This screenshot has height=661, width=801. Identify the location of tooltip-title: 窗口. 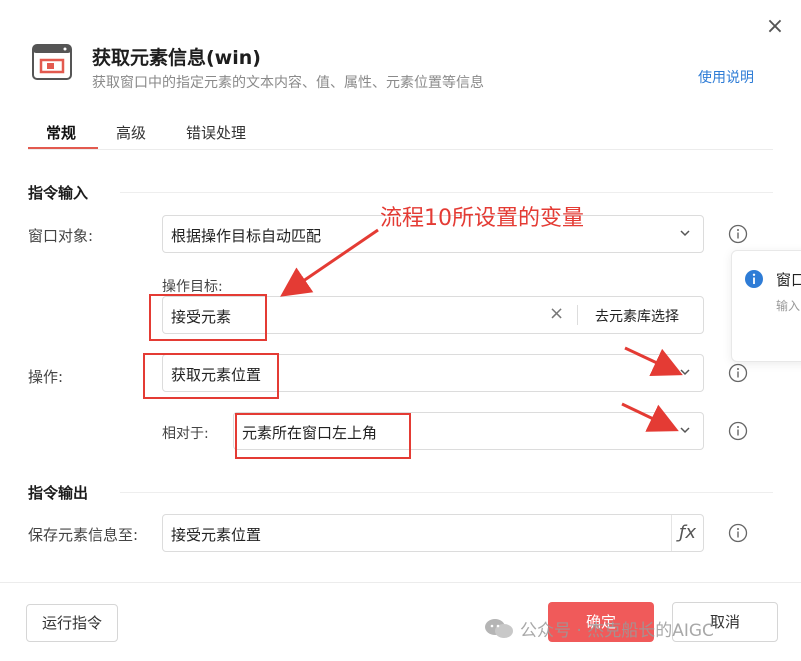
(788, 280).